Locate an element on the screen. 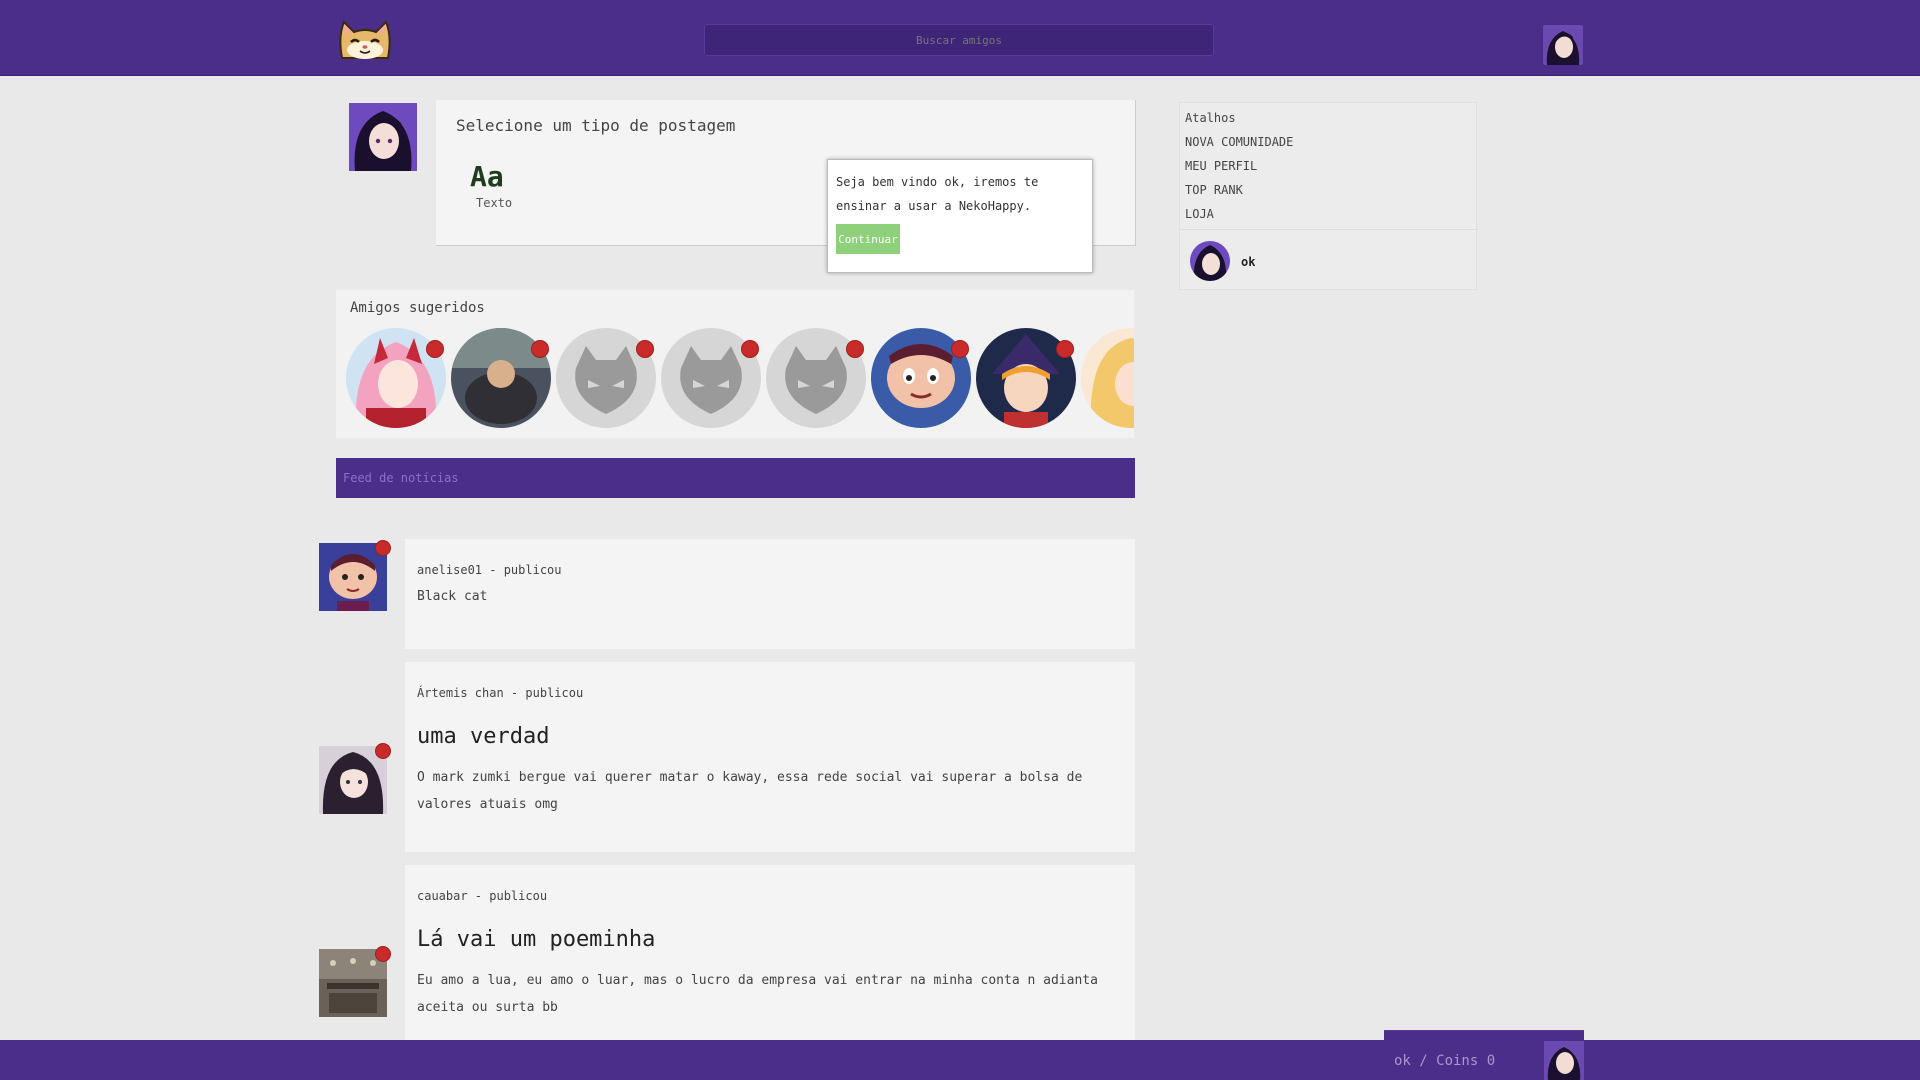 This screenshot has width=1920, height=1080. news-feed-header: Feed de notícias is located at coordinates (735, 478).